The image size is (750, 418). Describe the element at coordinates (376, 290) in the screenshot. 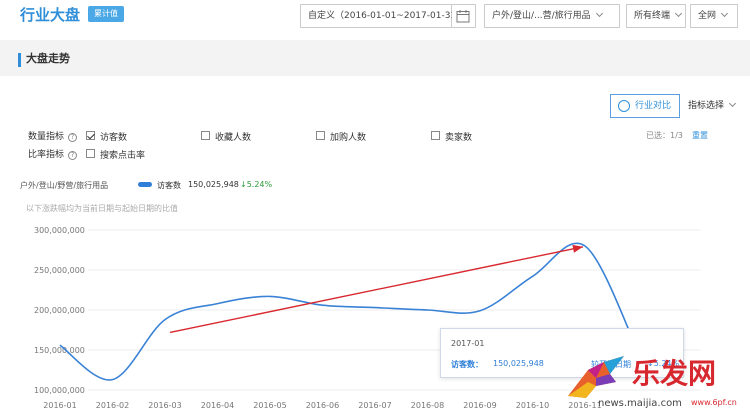

I see `annotation-arrow-shaft` at that location.